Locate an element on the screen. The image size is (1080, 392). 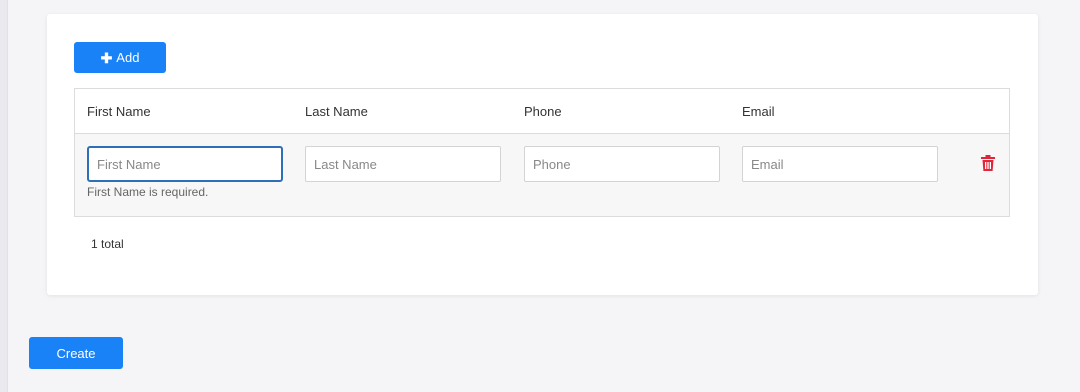
phone-input is located at coordinates (622, 164).